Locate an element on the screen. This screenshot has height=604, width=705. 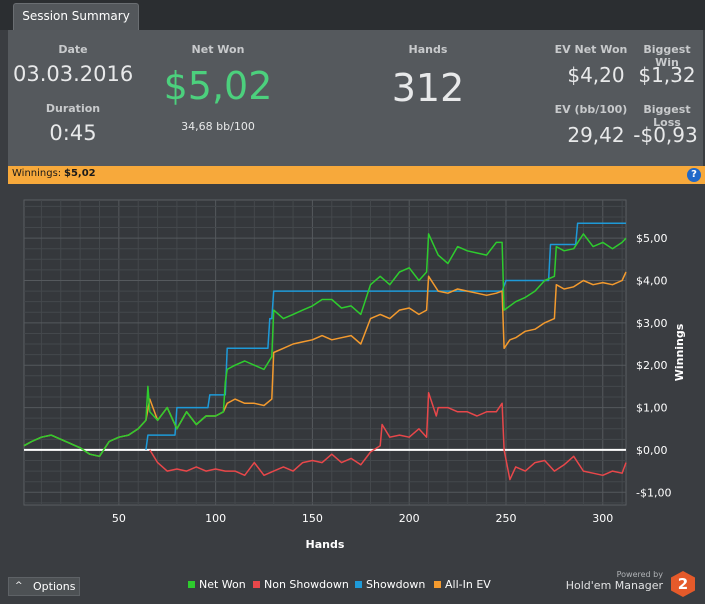
legend-label: All-In EV is located at coordinates (468, 584).